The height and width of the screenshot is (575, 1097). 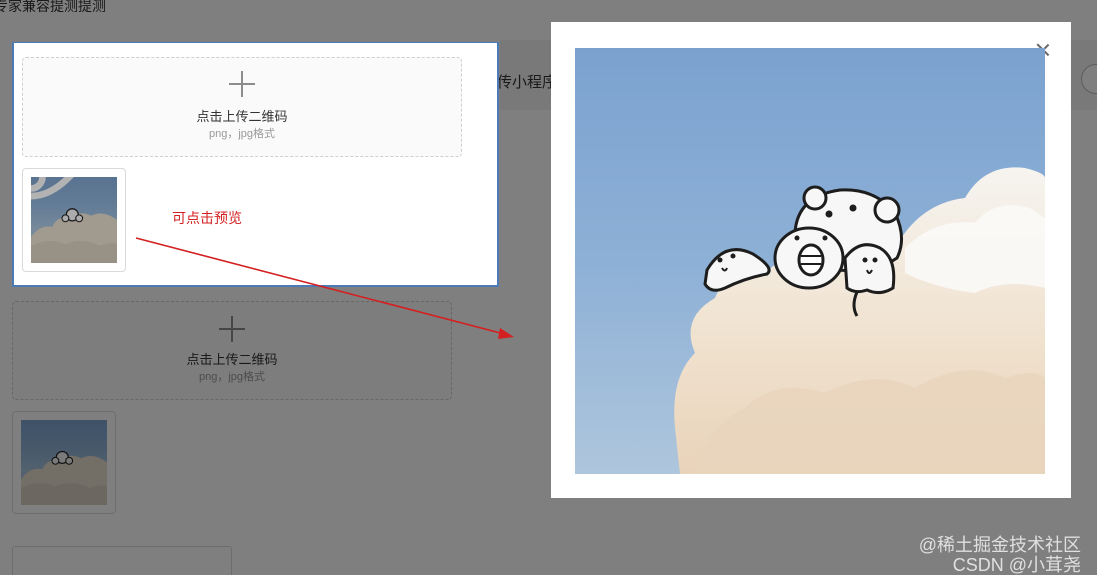 I want to click on preview-hint-note: 可点击预览, so click(x=207, y=218).